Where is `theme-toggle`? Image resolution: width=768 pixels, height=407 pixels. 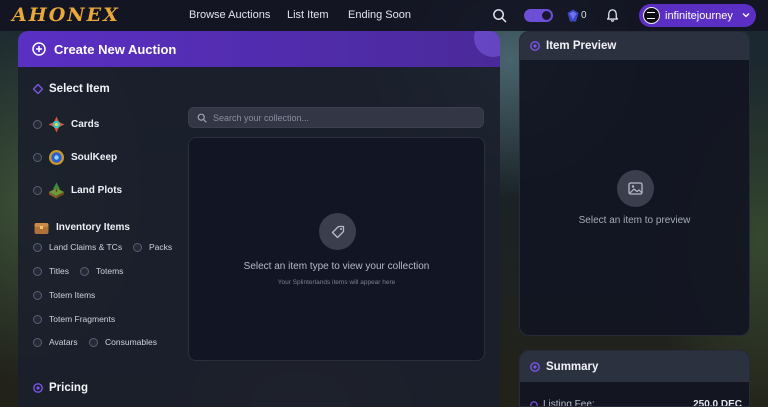
theme-toggle is located at coordinates (538, 15).